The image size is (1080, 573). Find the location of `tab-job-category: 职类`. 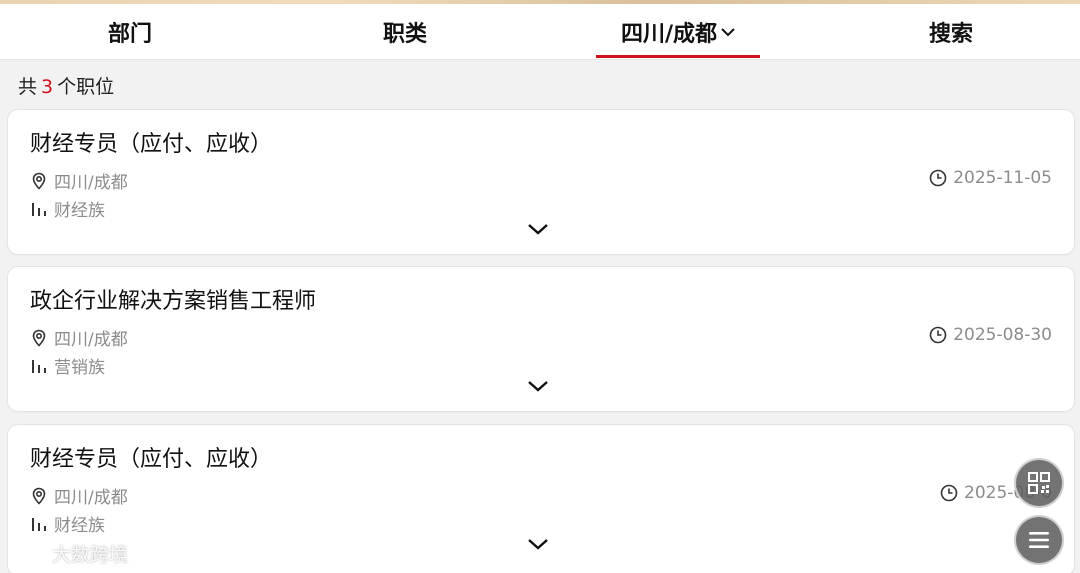

tab-job-category: 职类 is located at coordinates (405, 32).